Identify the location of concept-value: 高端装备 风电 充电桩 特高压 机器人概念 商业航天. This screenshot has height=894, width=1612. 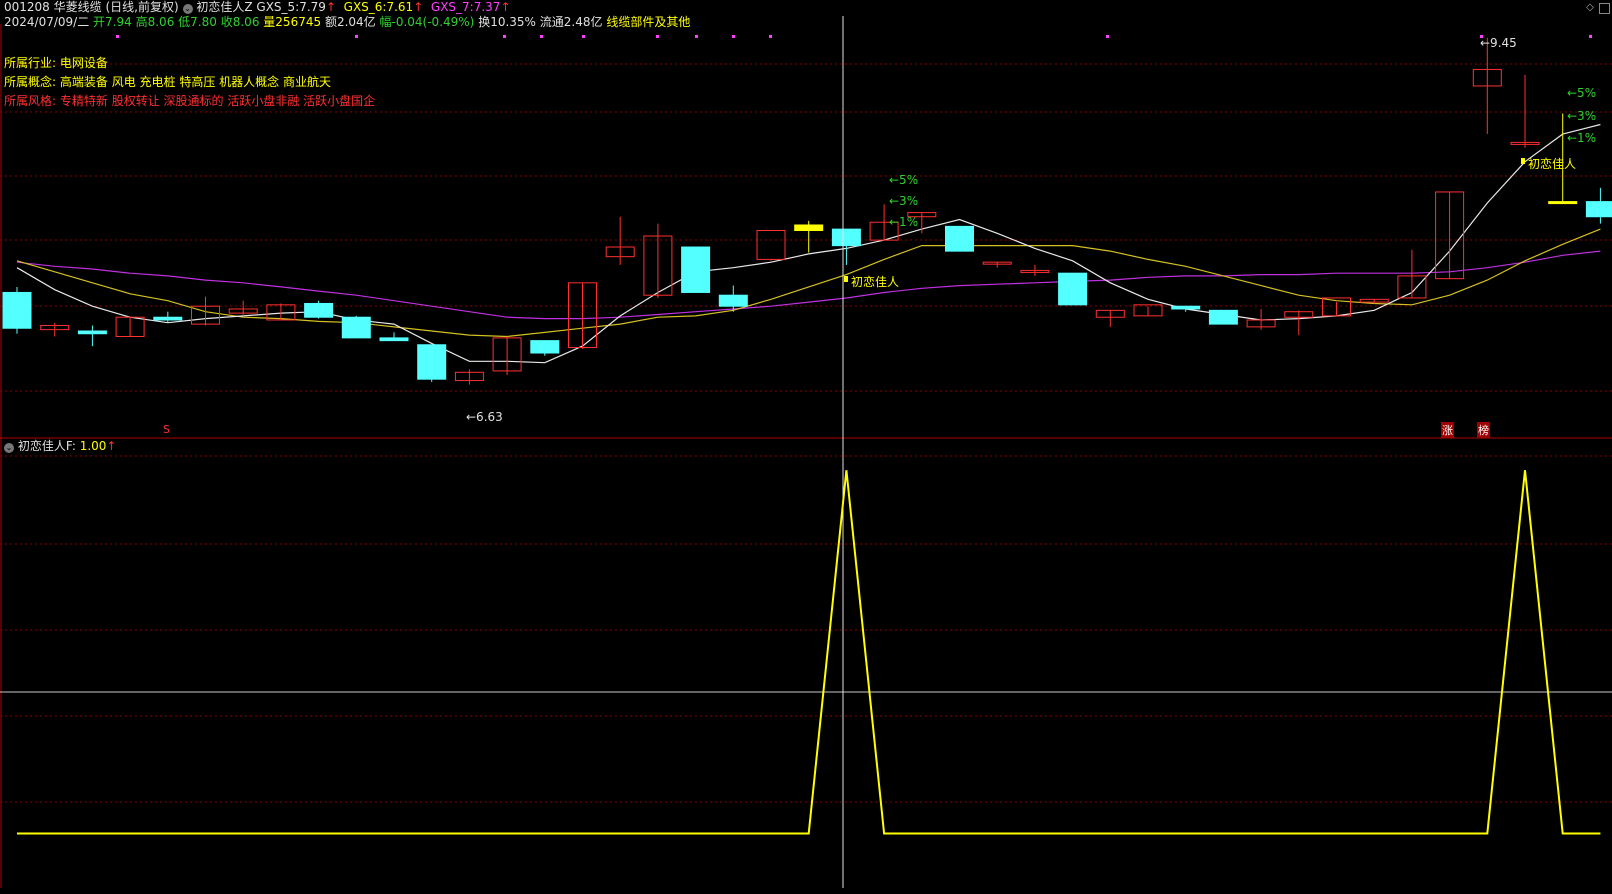
(195, 82).